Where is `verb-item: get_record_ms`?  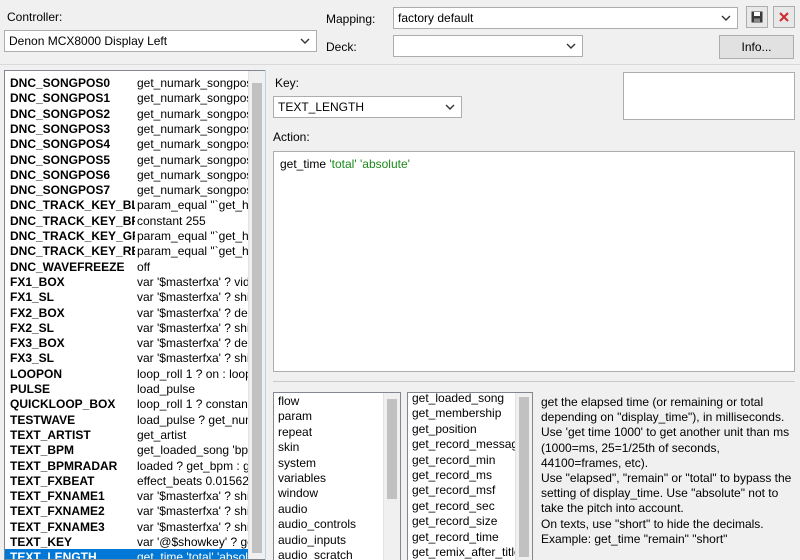
verb-item: get_record_ms is located at coordinates (452, 475).